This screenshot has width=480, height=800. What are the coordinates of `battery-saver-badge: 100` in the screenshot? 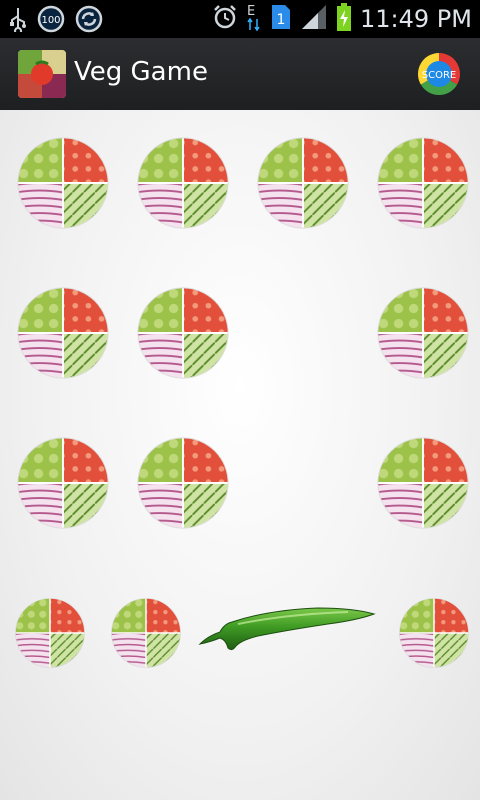 It's located at (50, 20).